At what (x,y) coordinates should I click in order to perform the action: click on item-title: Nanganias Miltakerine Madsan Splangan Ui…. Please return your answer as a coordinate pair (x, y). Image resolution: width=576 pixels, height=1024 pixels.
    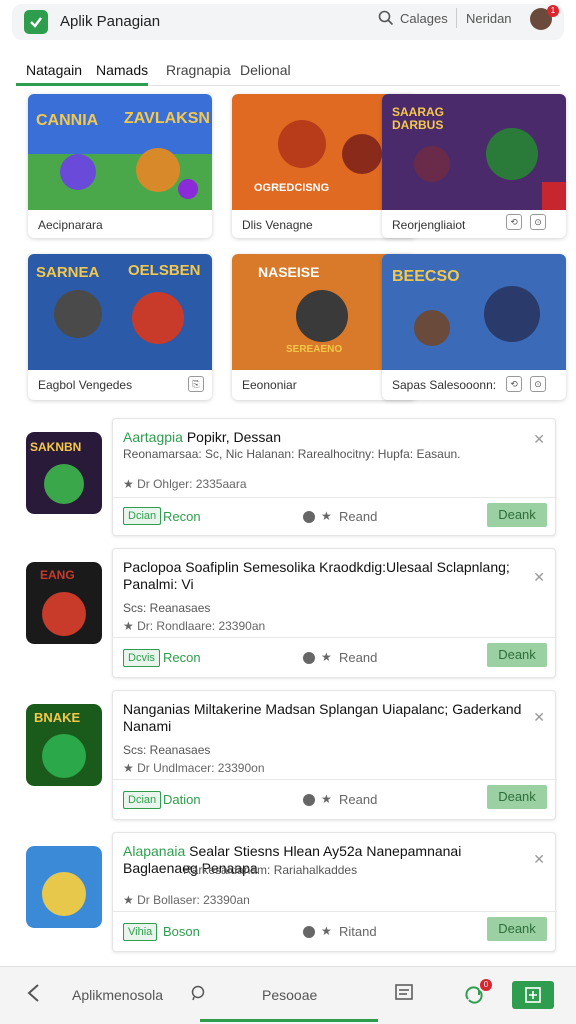
    Looking at the image, I should click on (322, 717).